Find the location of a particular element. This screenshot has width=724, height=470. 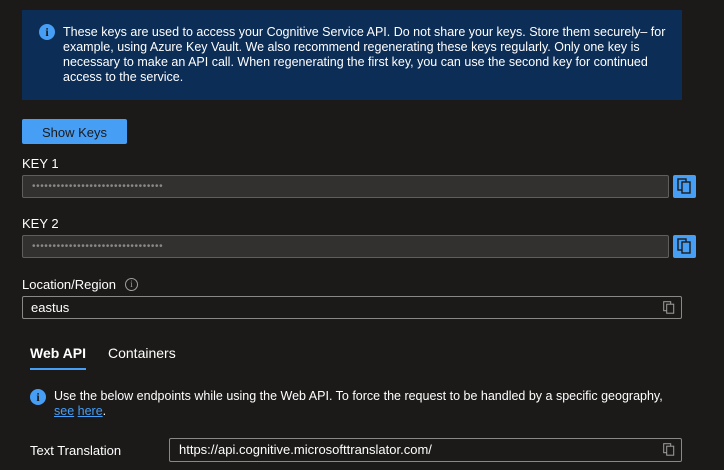

key1-label: KEY 1 is located at coordinates (40, 163).